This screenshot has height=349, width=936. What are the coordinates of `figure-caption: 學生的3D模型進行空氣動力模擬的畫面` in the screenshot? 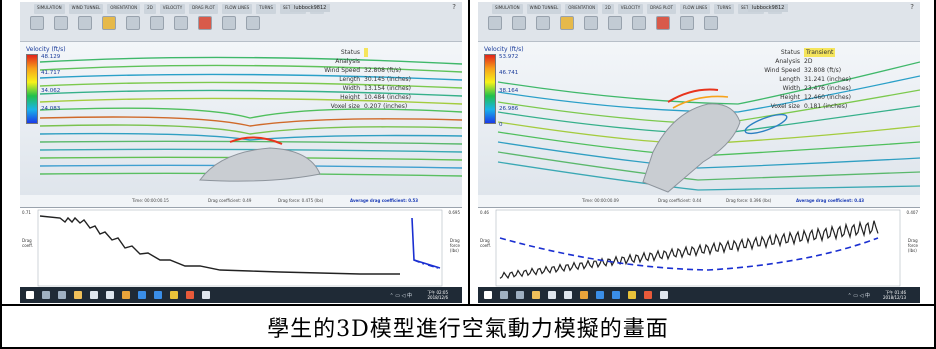 It's located at (468, 329).